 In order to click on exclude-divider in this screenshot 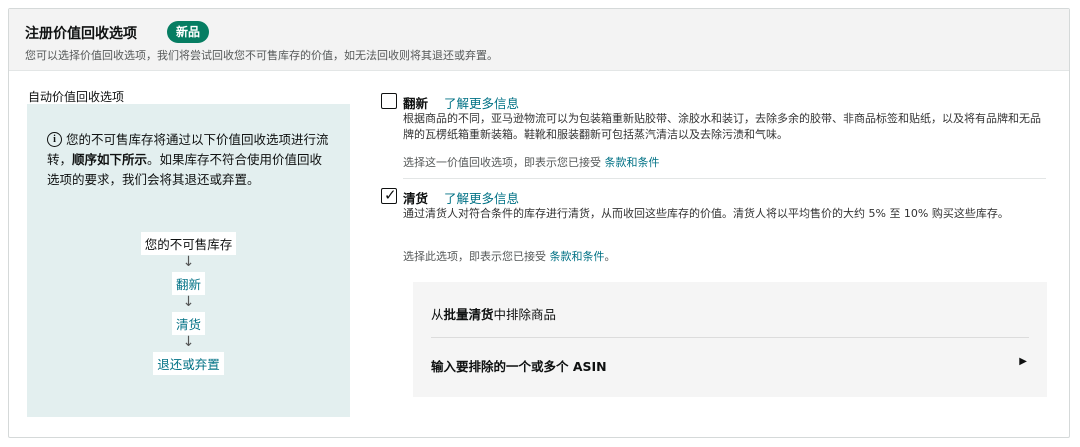, I will do `click(730, 337)`.